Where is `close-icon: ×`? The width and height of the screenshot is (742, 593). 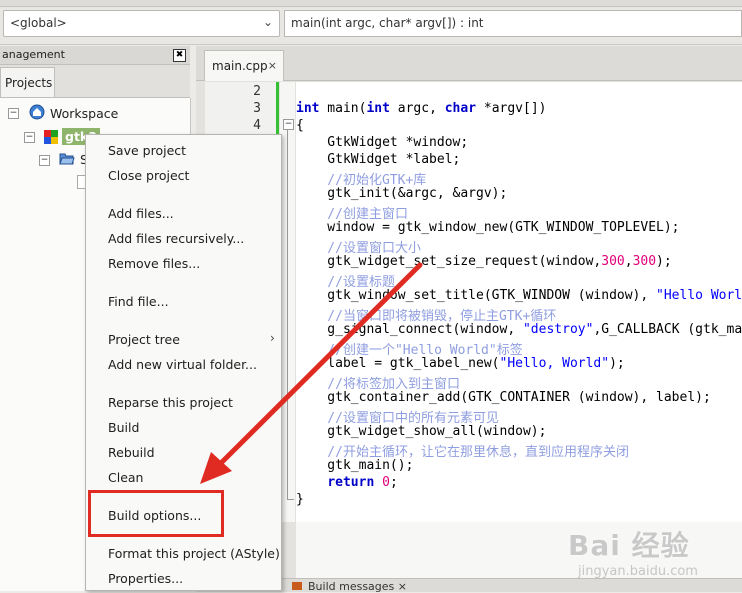 close-icon: × is located at coordinates (272, 65).